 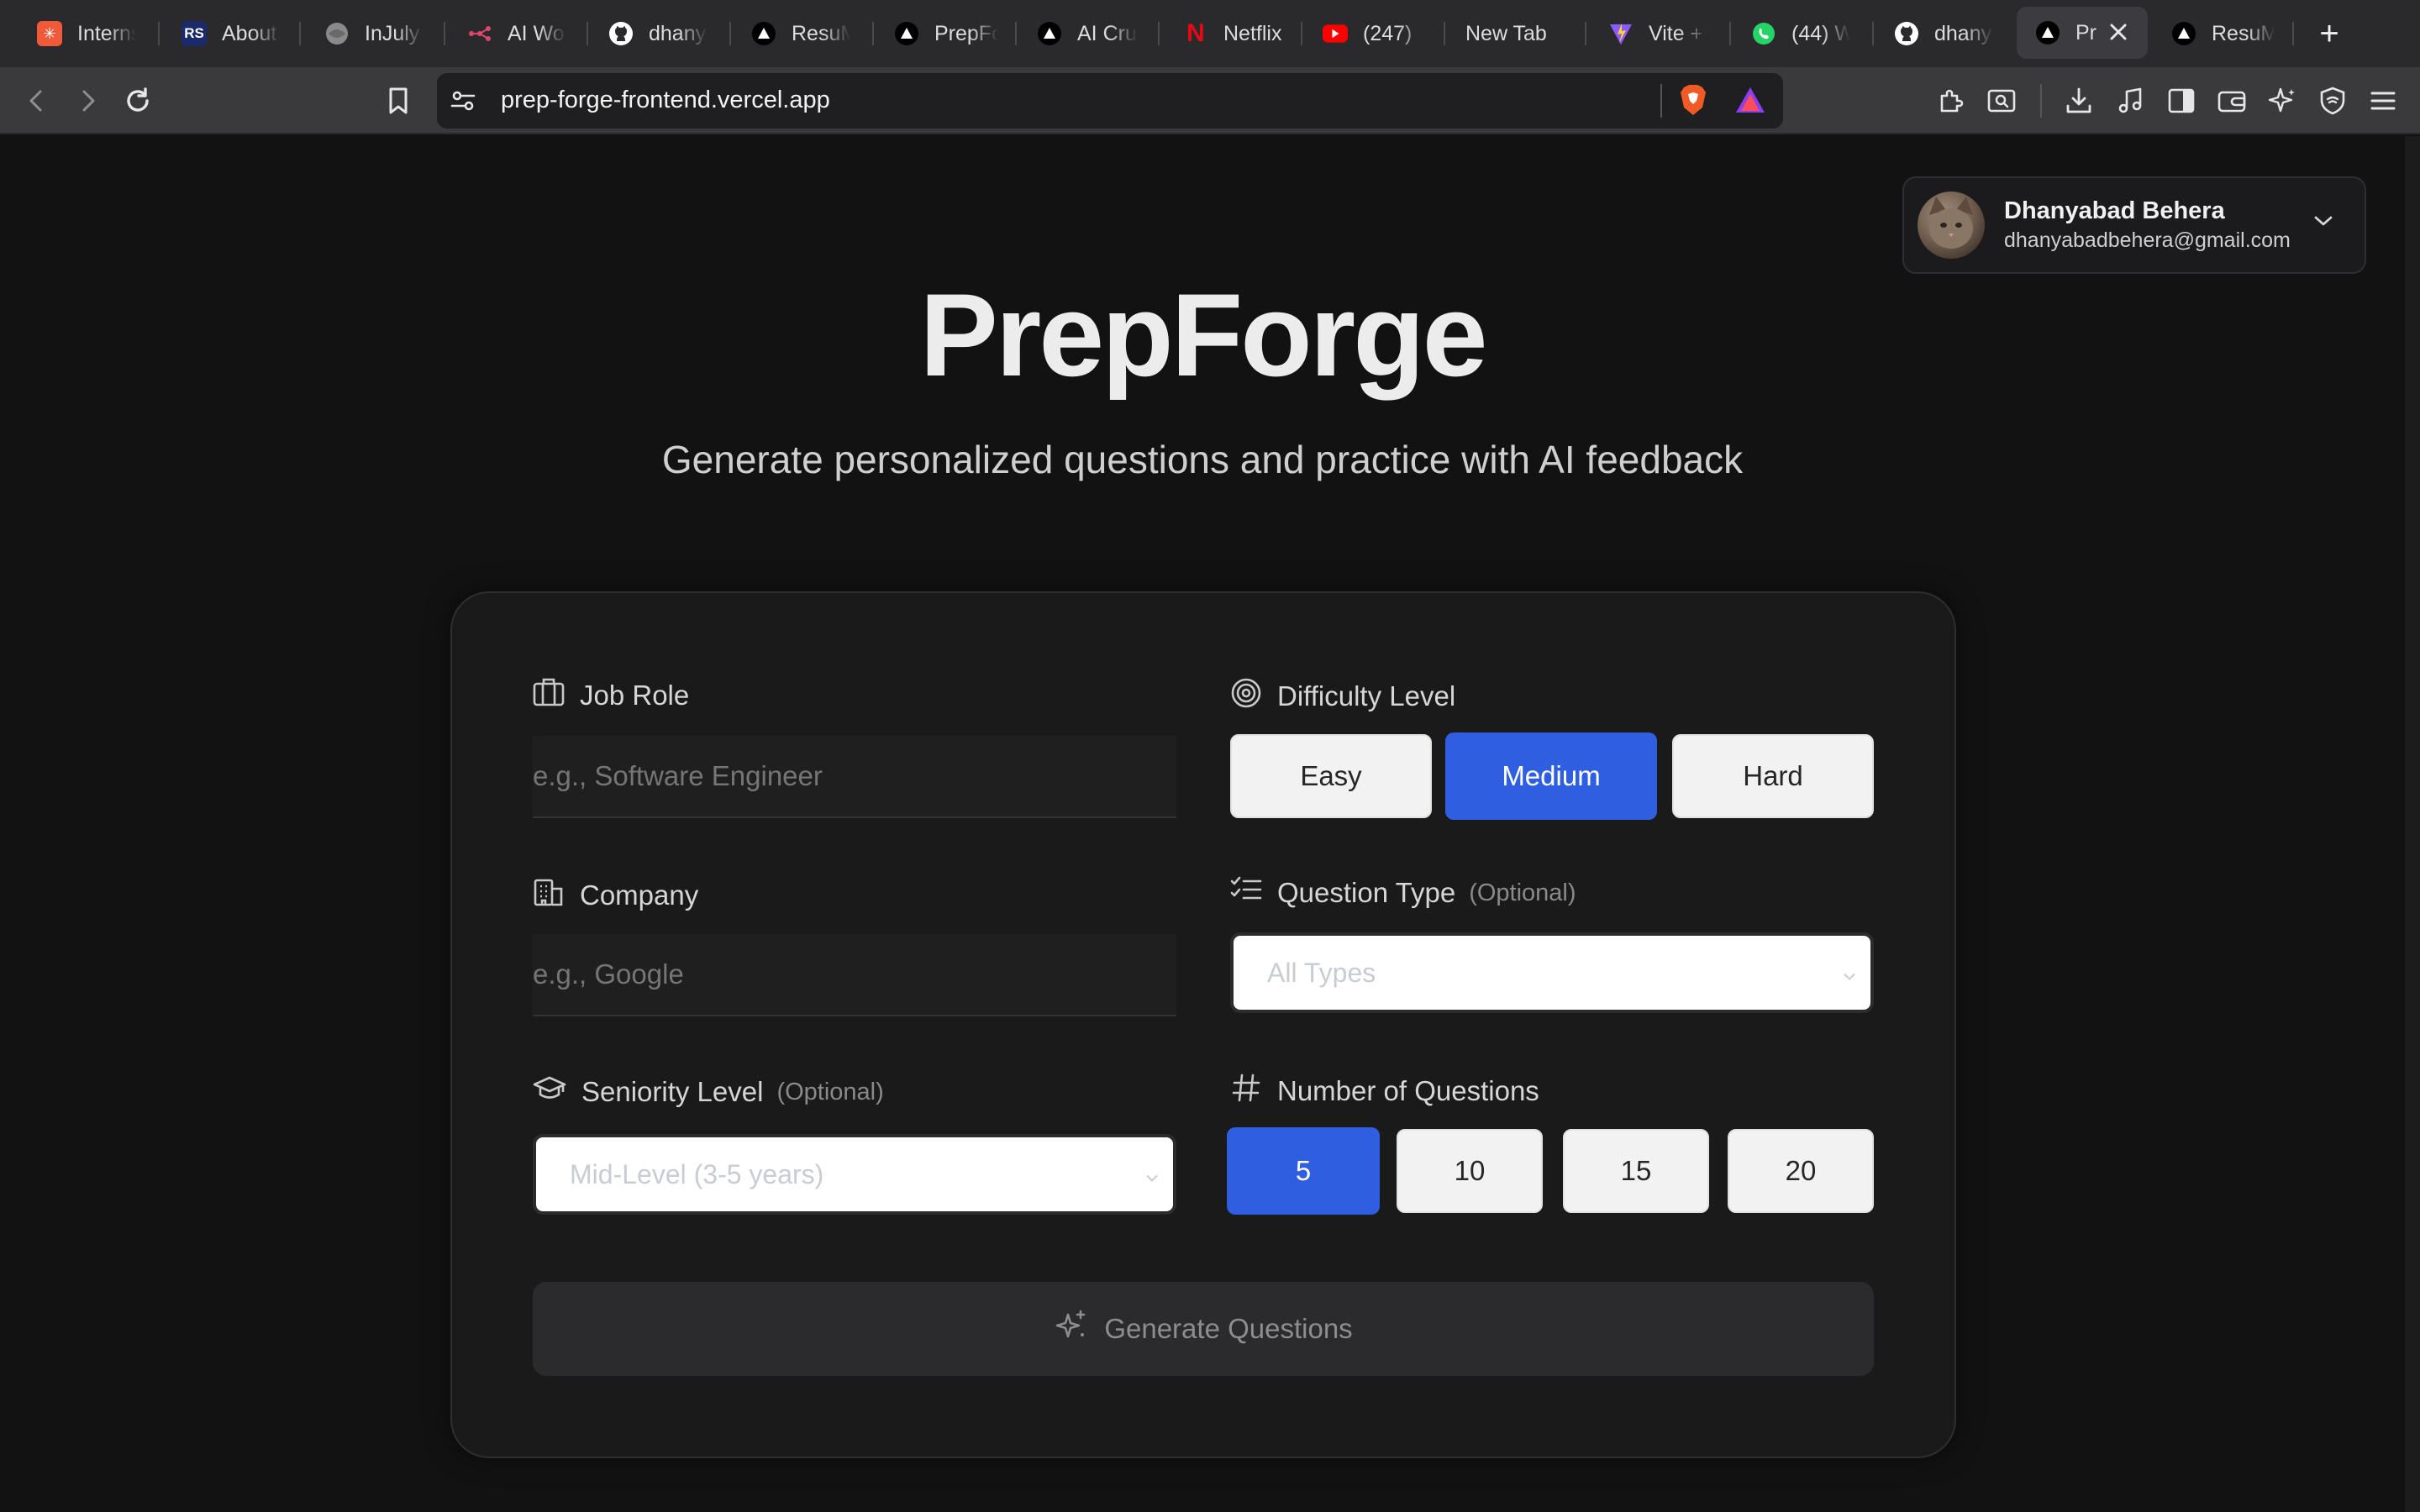 I want to click on toolbar-divider, so click(x=2041, y=101).